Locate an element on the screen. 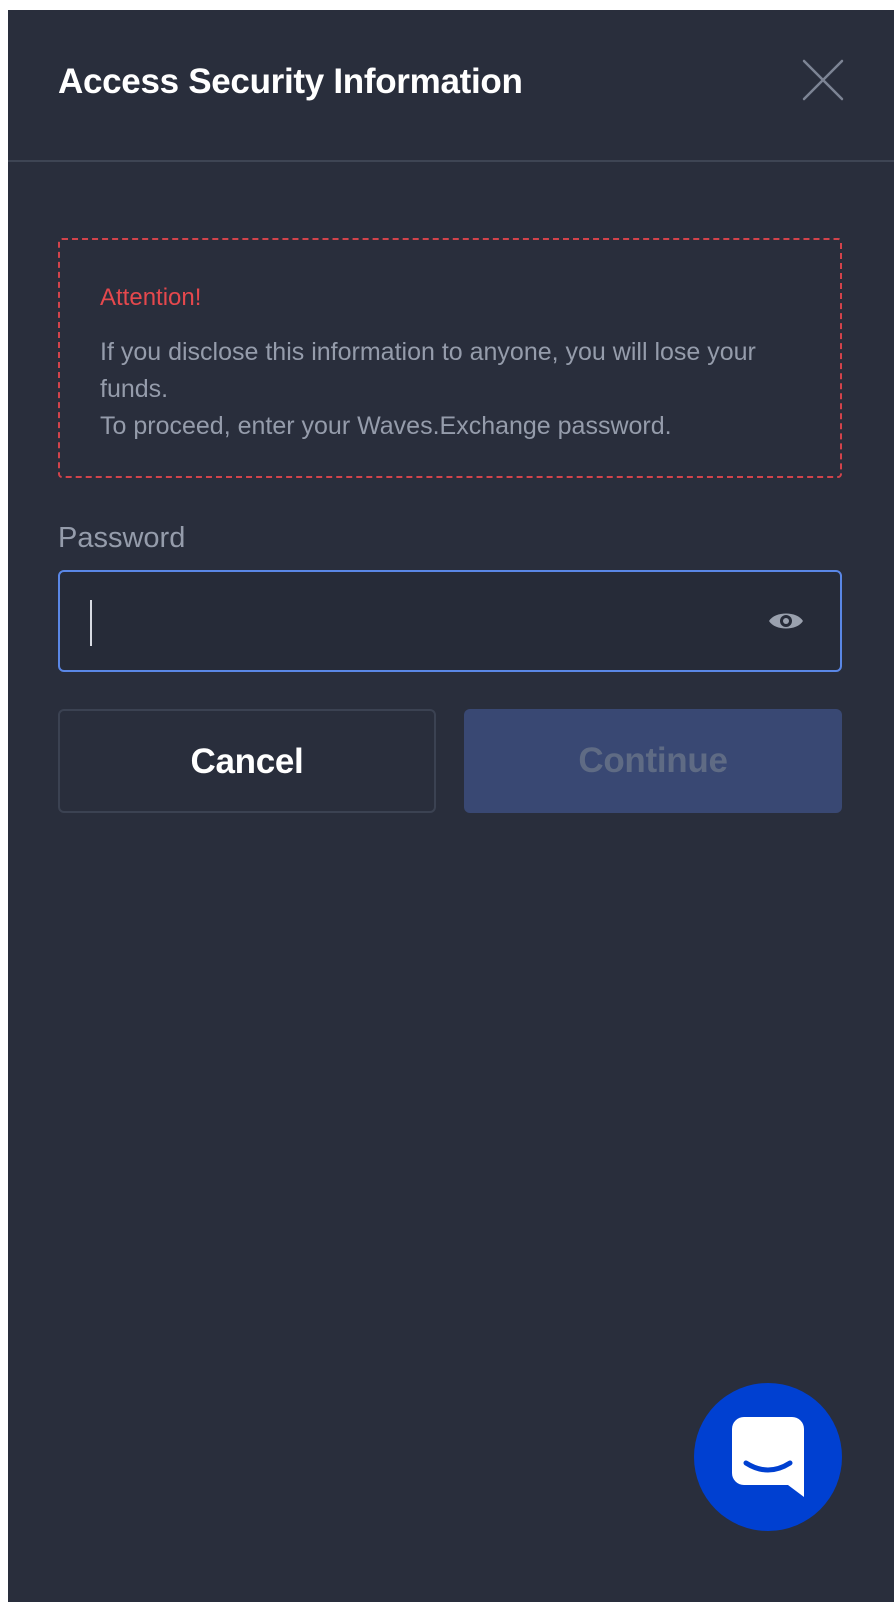 This screenshot has width=894, height=1602. text-cursor is located at coordinates (91, 623).